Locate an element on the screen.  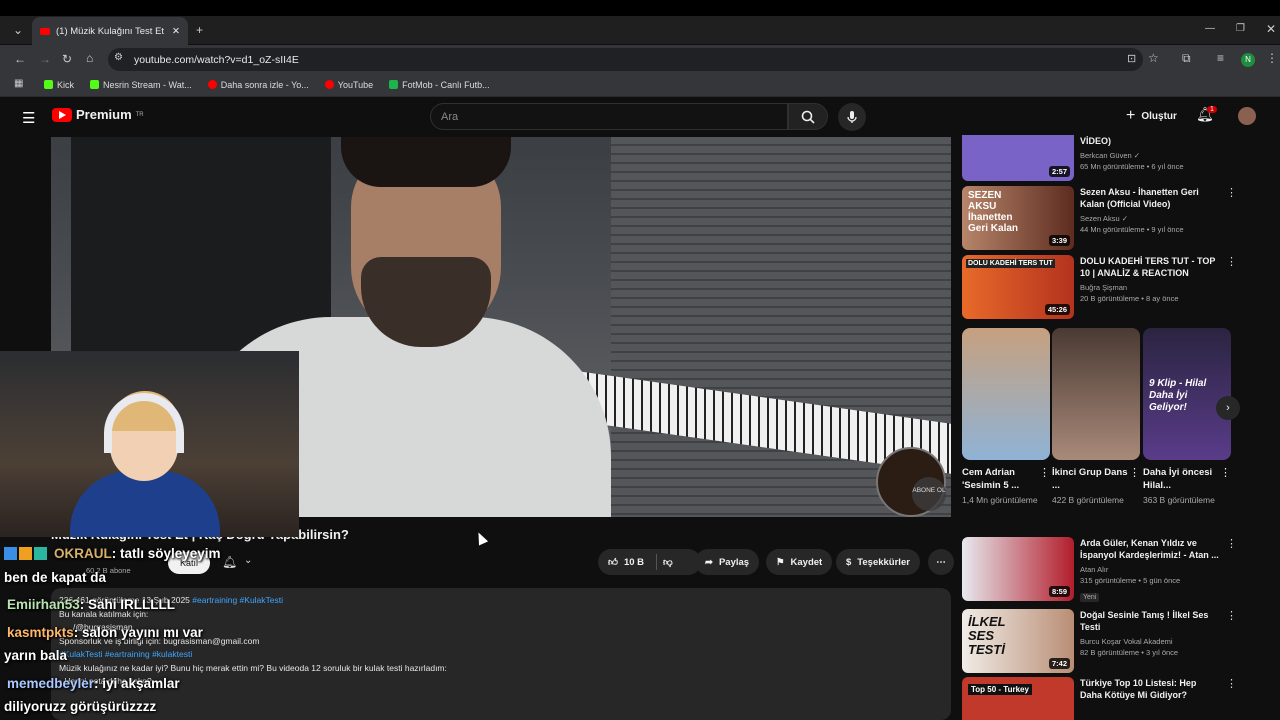
short-views: 422 B görüntüleme is located at coordinates (1088, 500).